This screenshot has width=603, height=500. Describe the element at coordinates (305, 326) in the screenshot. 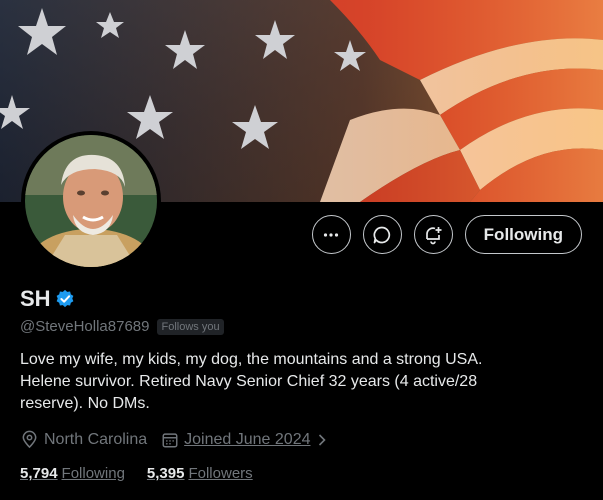

I see `handle-row: @SteveHolla87689 Follows you` at that location.